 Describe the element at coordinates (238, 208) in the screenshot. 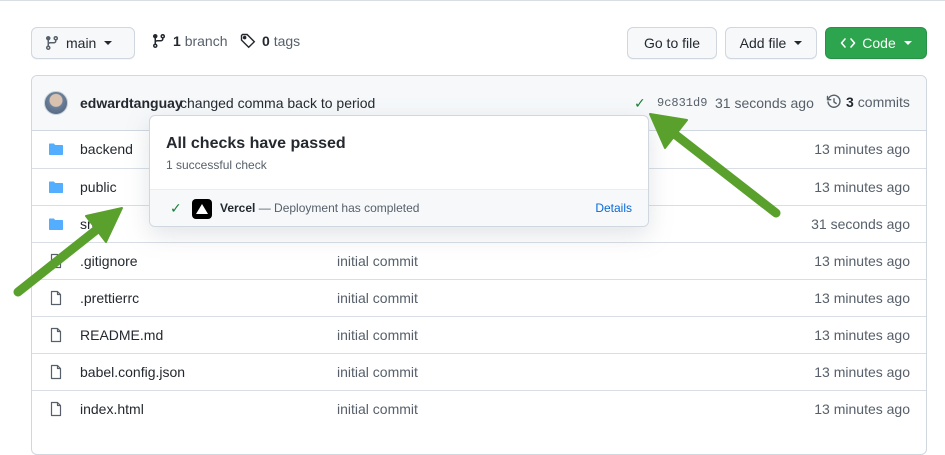

I see `check-run-name: Vercel` at that location.